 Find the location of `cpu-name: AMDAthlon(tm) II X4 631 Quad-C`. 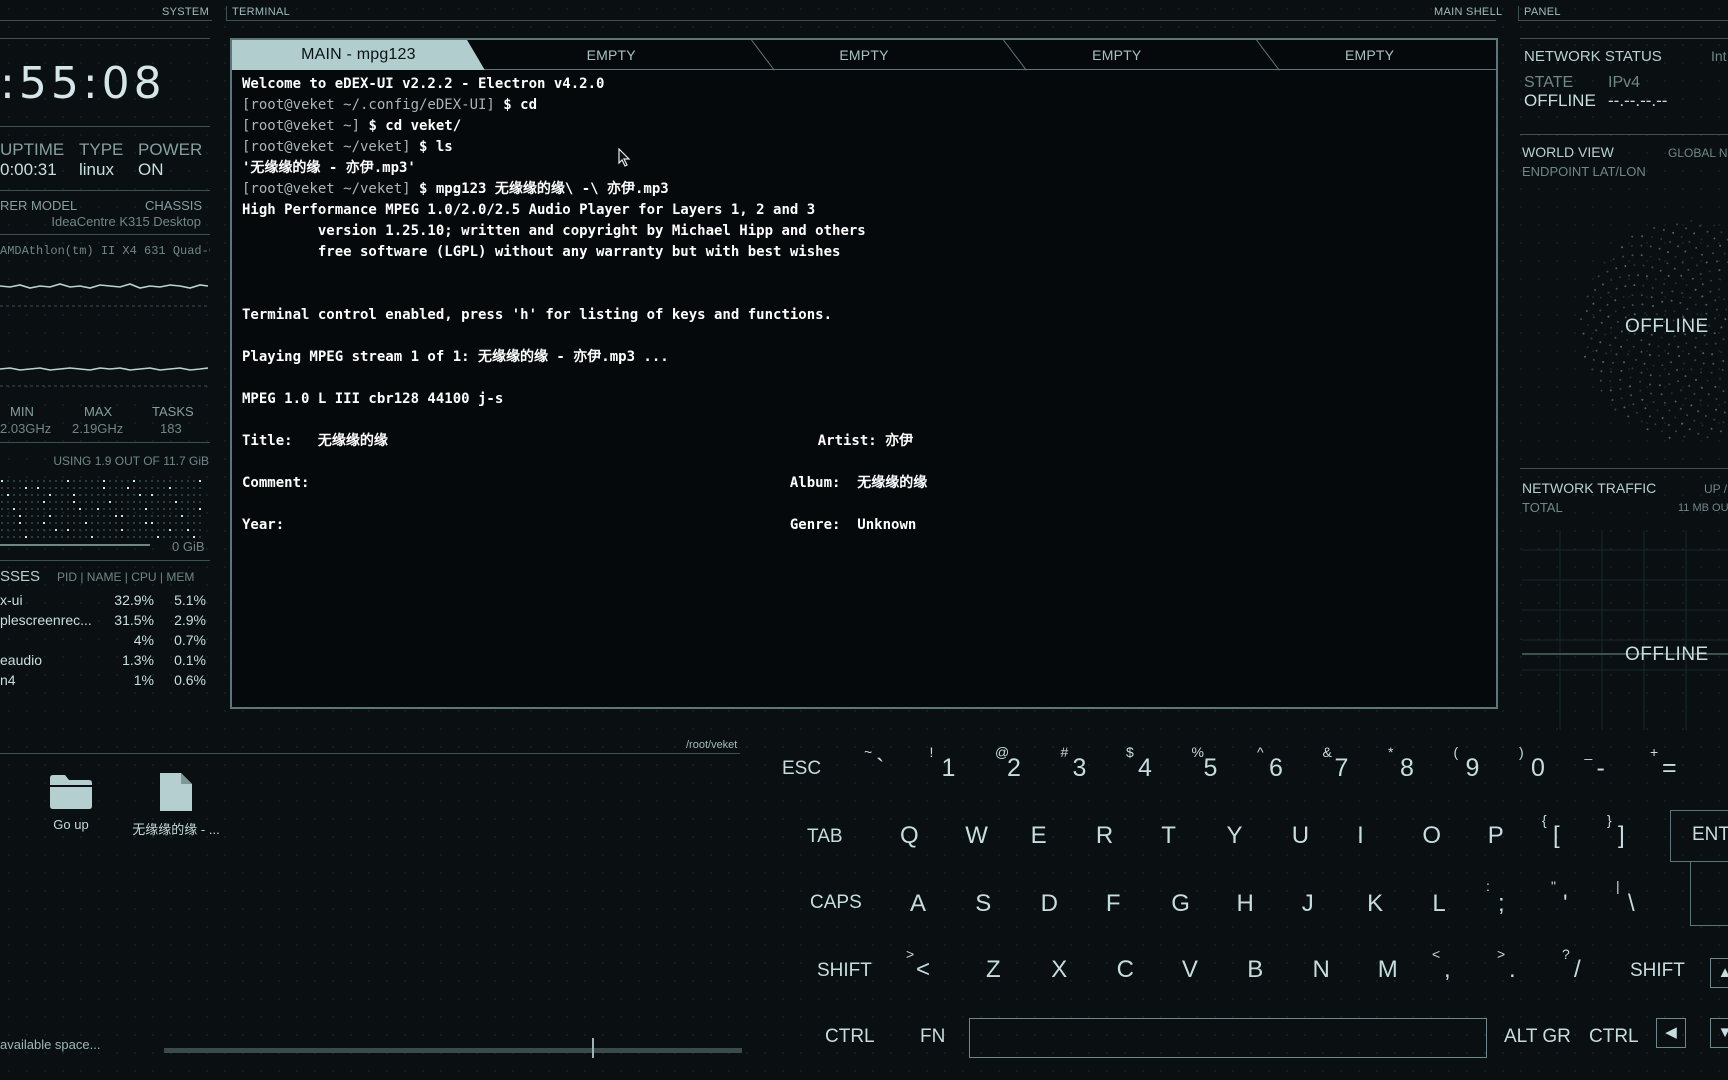

cpu-name: AMDAthlon(tm) II X4 631 Quad-C is located at coordinates (105, 251).